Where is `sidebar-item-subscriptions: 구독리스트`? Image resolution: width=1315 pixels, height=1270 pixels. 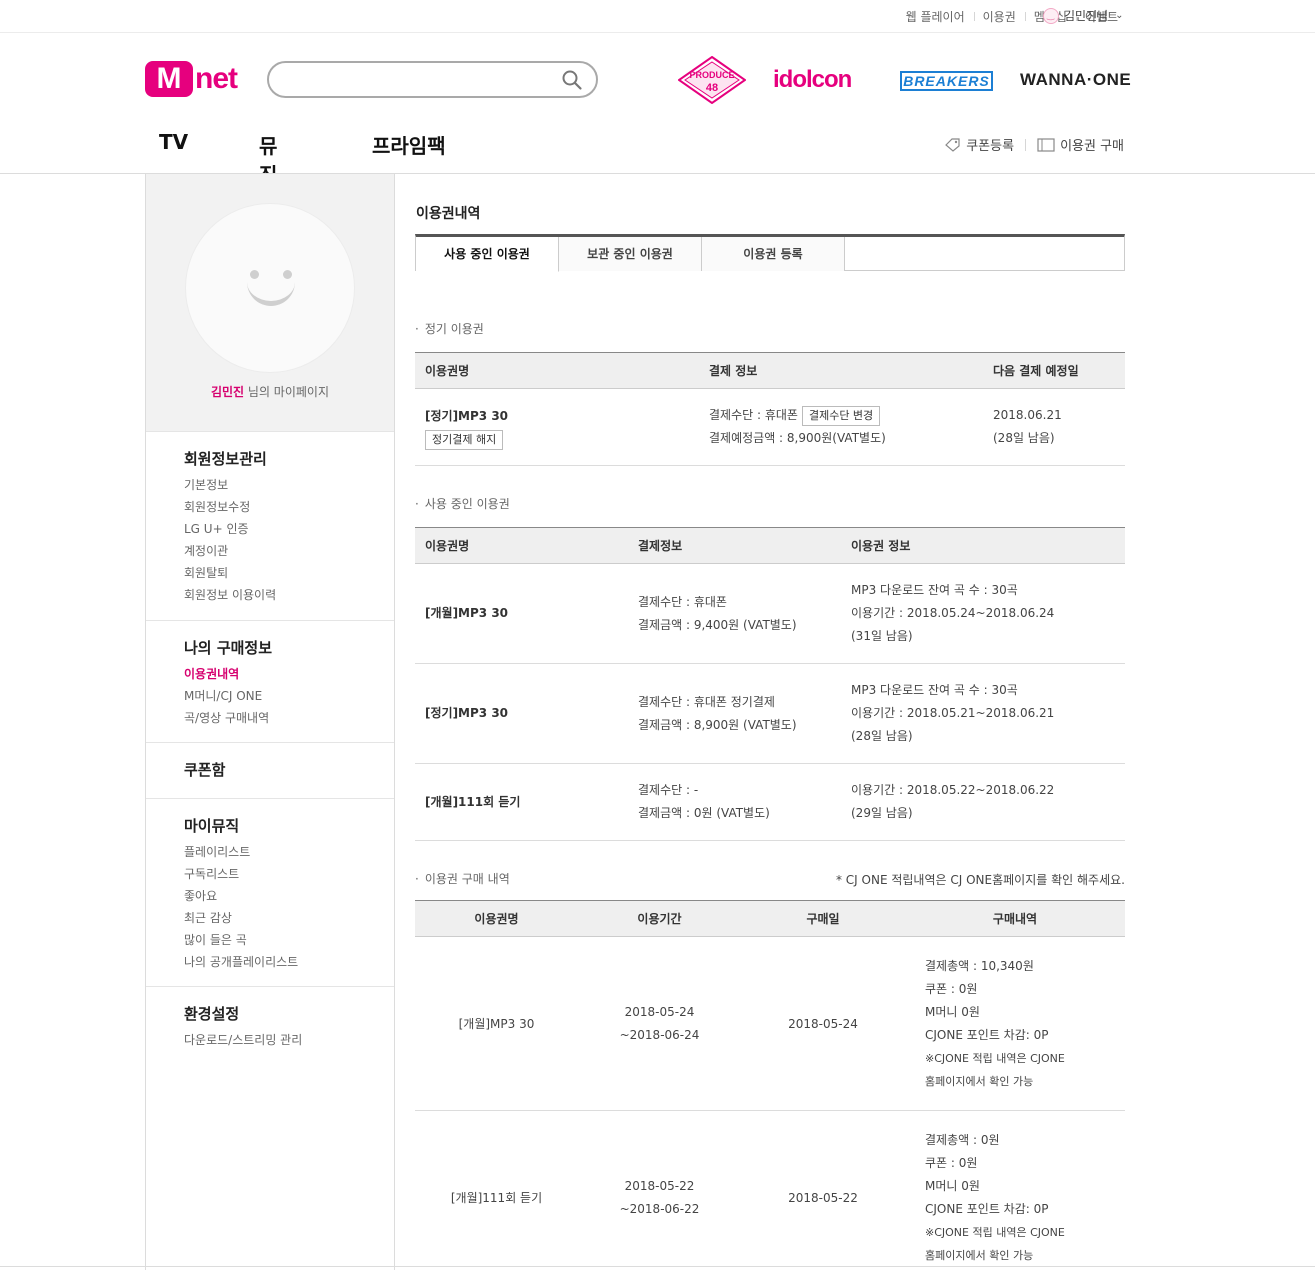
sidebar-item-subscriptions: 구독리스트 is located at coordinates (289, 874).